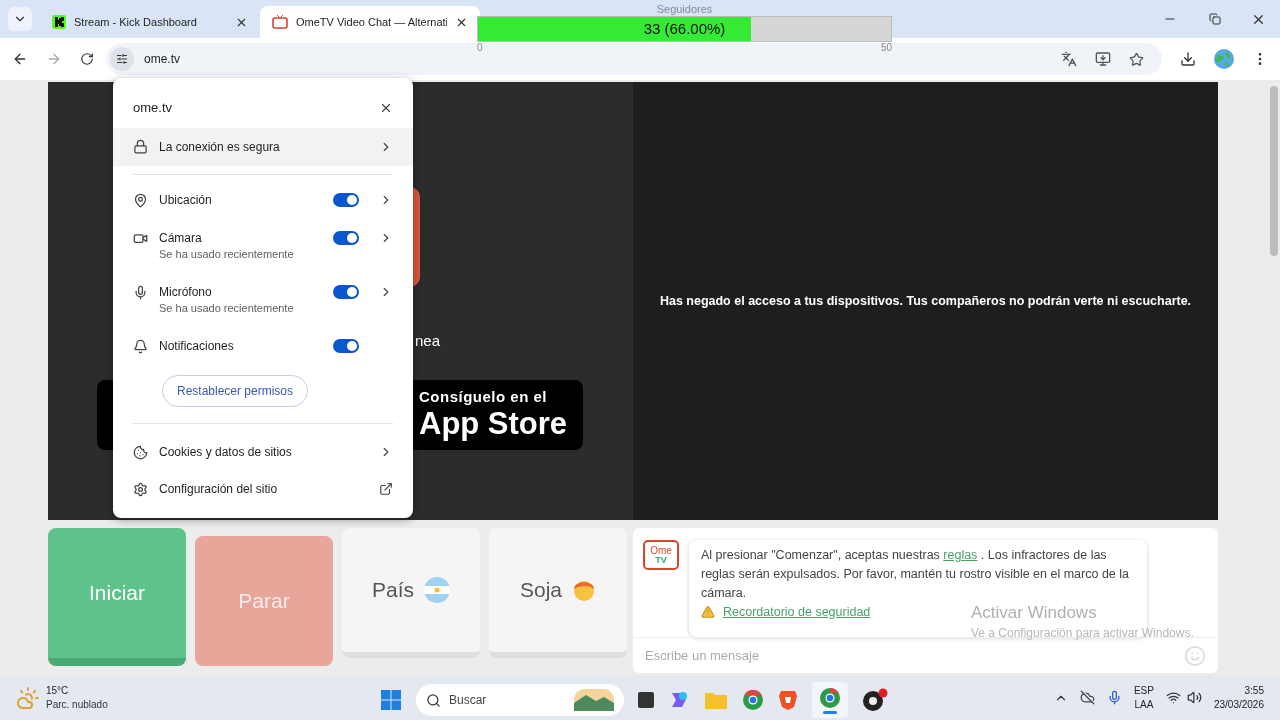 The height and width of the screenshot is (720, 1280). I want to click on country-button: País, so click(411, 593).